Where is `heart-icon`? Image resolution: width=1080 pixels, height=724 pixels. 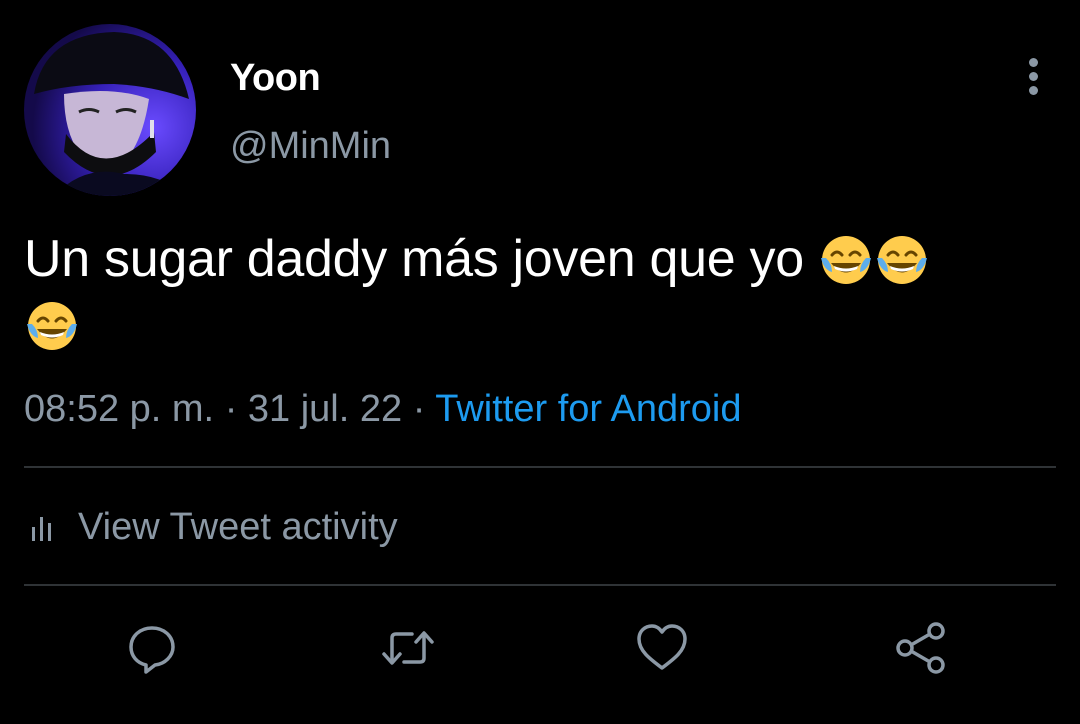
heart-icon is located at coordinates (662, 647).